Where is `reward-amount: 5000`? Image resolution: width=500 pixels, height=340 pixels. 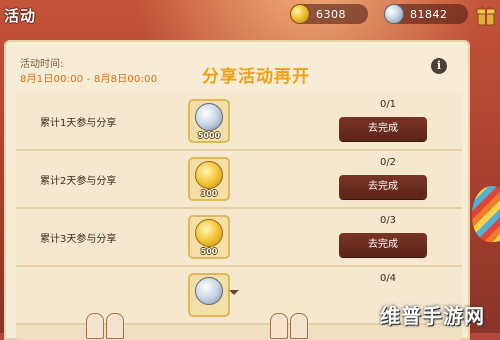 reward-amount: 5000 is located at coordinates (209, 135).